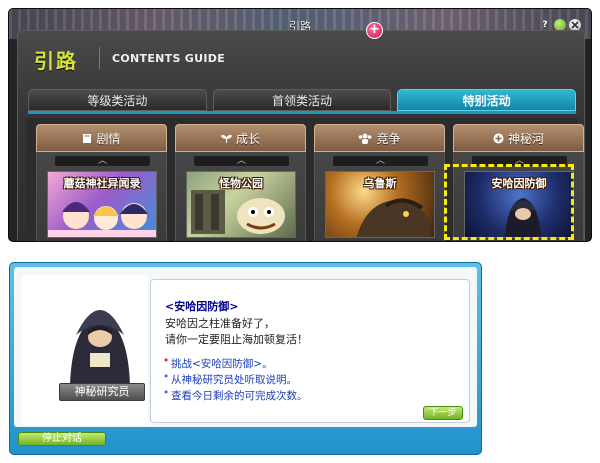 The image size is (600, 463). I want to click on plus-circle-icon, so click(498, 138).